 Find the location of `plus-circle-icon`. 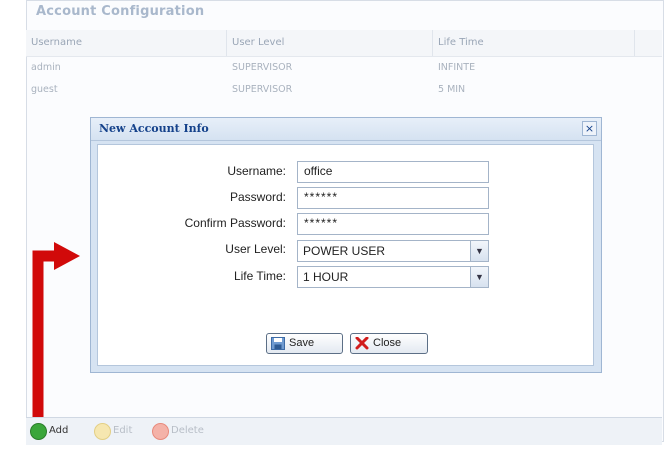

plus-circle-icon is located at coordinates (38, 431).